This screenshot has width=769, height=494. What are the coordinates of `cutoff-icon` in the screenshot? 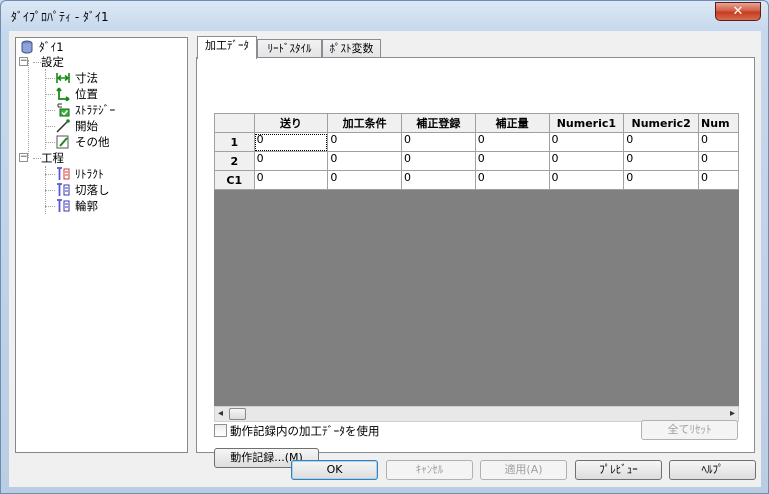 It's located at (63, 189).